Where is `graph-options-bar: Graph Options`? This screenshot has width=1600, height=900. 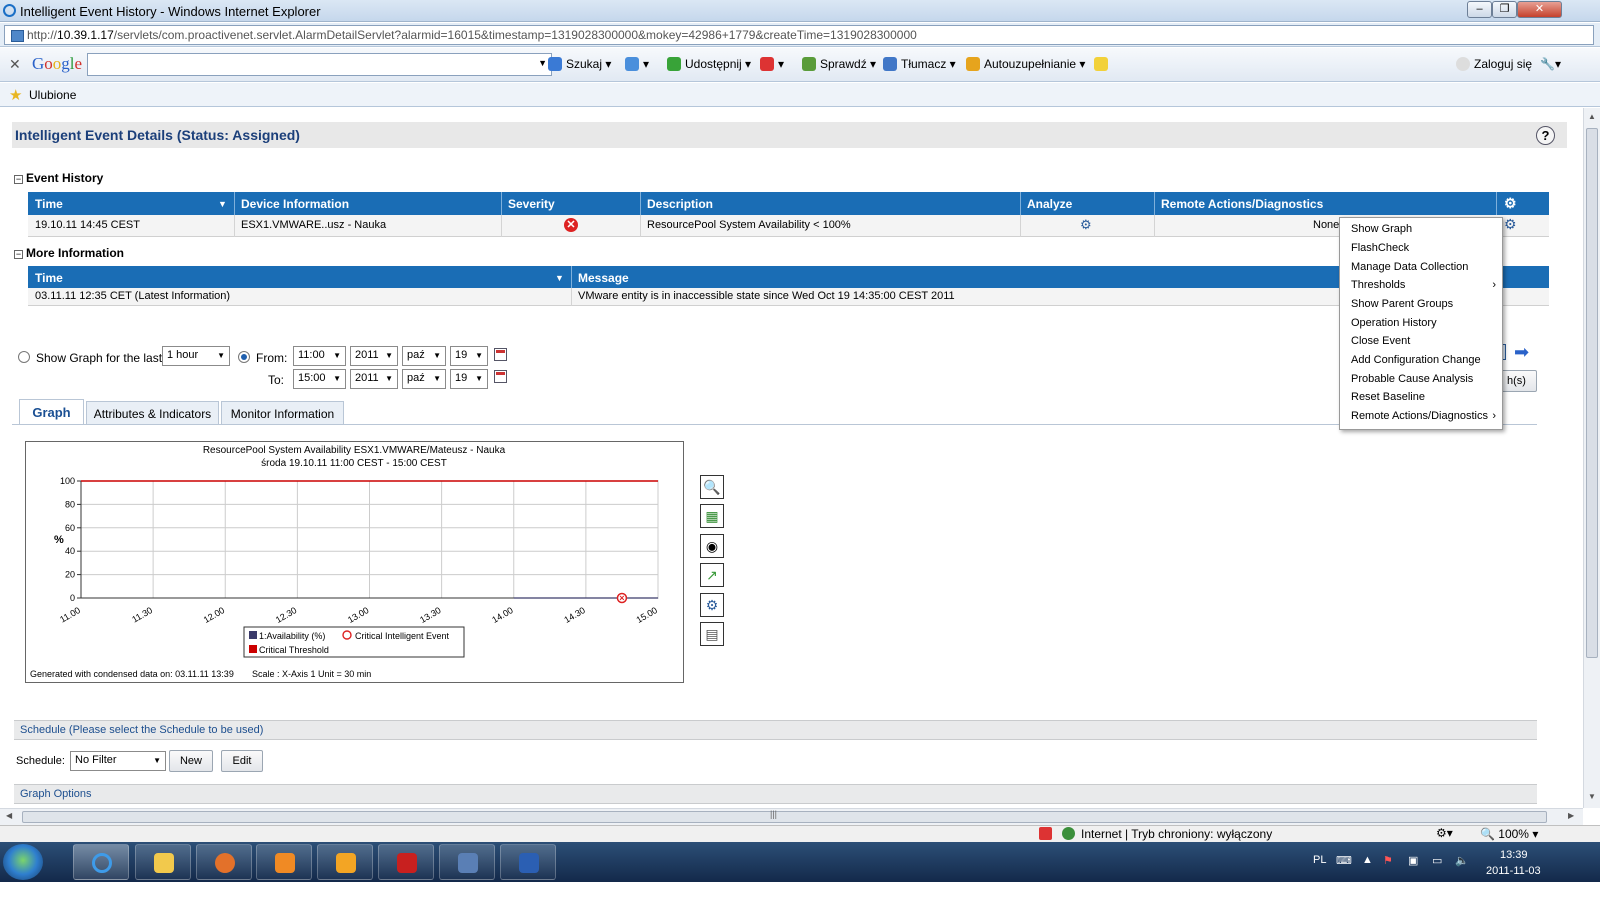
graph-options-bar: Graph Options is located at coordinates (775, 794).